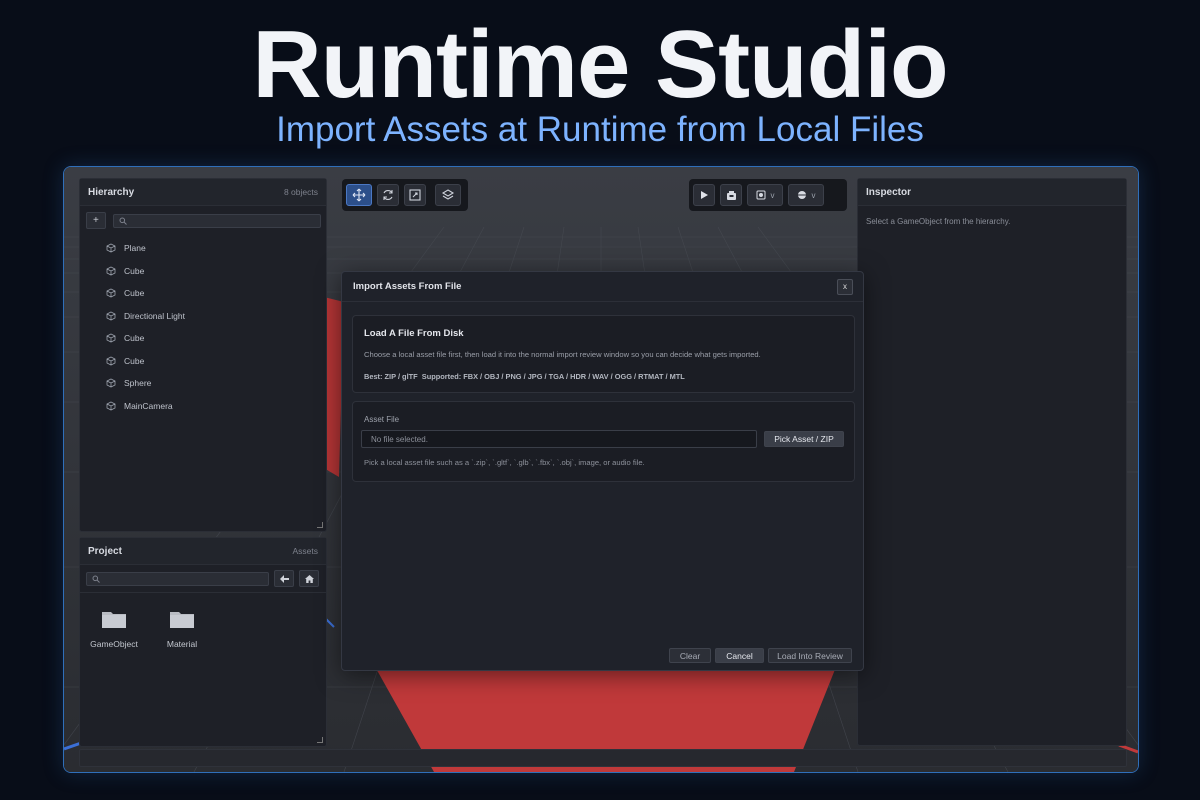 This screenshot has width=1200, height=800. Describe the element at coordinates (203, 383) in the screenshot. I see `hierarchy-item-sphere: Sphere` at that location.